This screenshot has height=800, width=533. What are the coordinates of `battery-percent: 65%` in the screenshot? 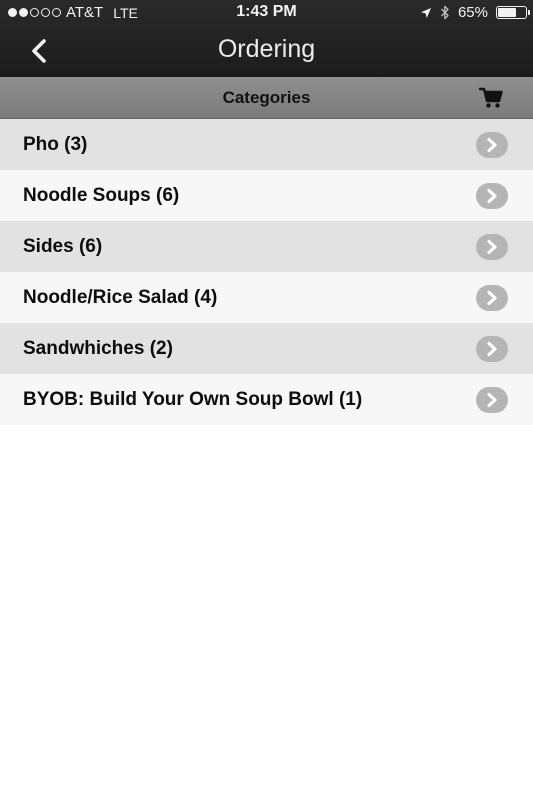 It's located at (472, 12).